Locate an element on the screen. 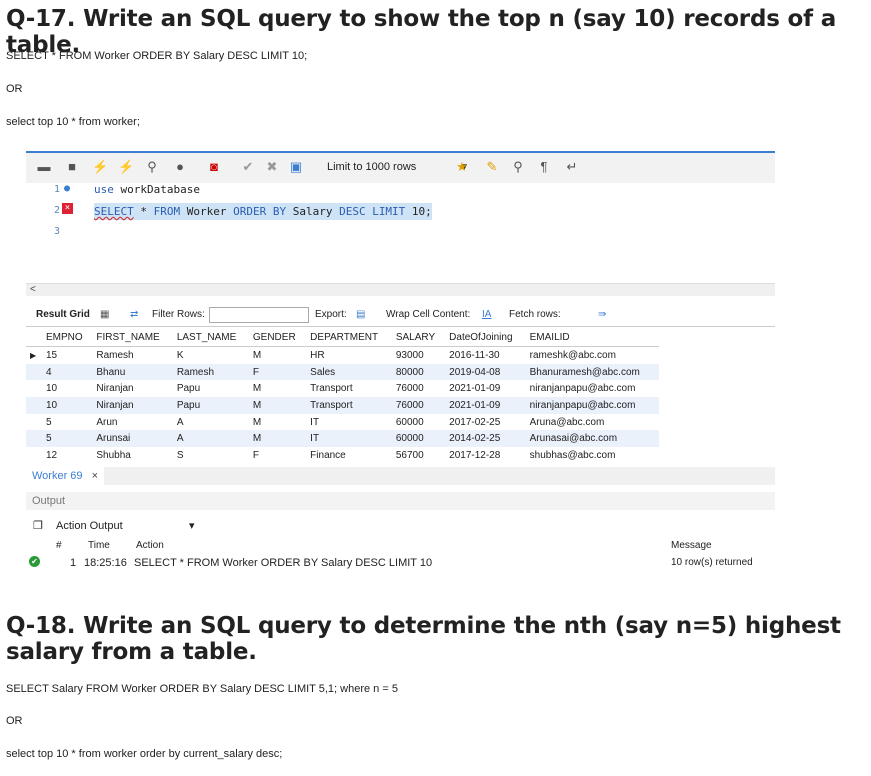 The width and height of the screenshot is (871, 776). filter-icon: ⇄ is located at coordinates (134, 315).